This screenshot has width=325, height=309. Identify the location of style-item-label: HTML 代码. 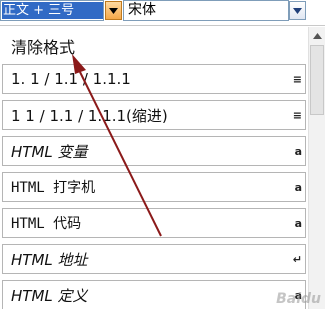
(46, 224).